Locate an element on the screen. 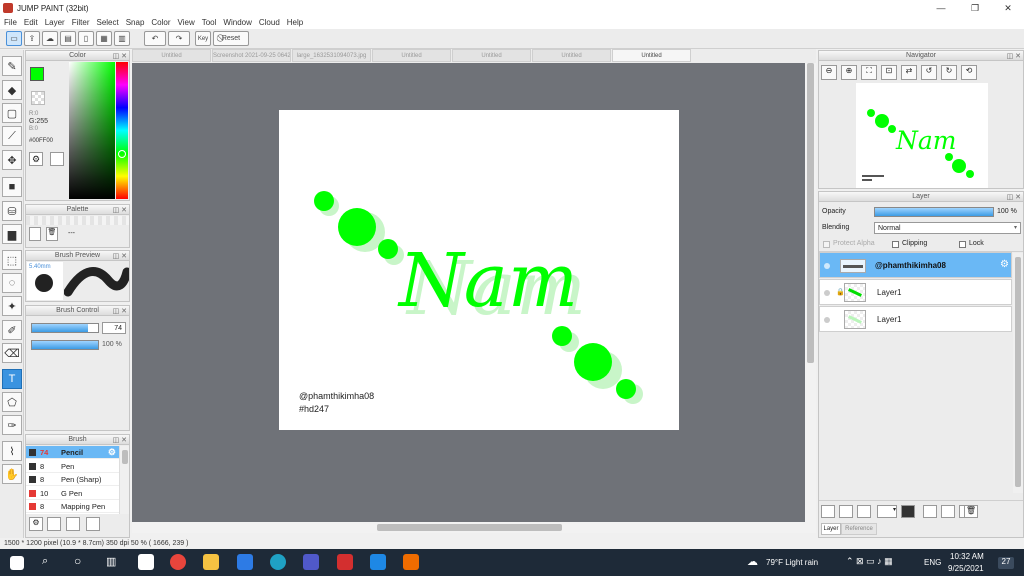 Image resolution: width=1024 pixels, height=576 pixels. brush-list-item: 8 Pen (Sharp) is located at coordinates (72, 479).